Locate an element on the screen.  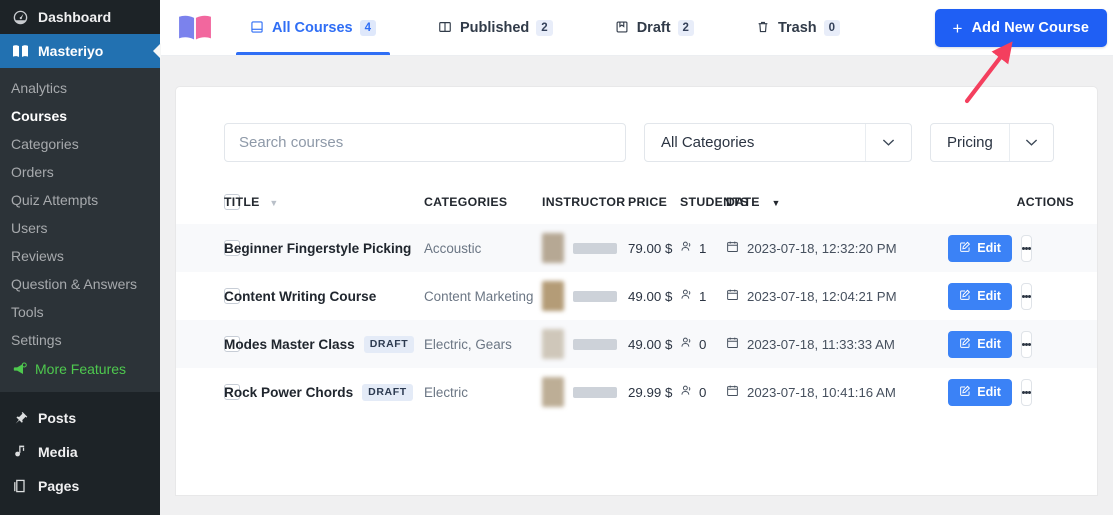
sidebar-item-pages: Pages is located at coordinates (80, 486).